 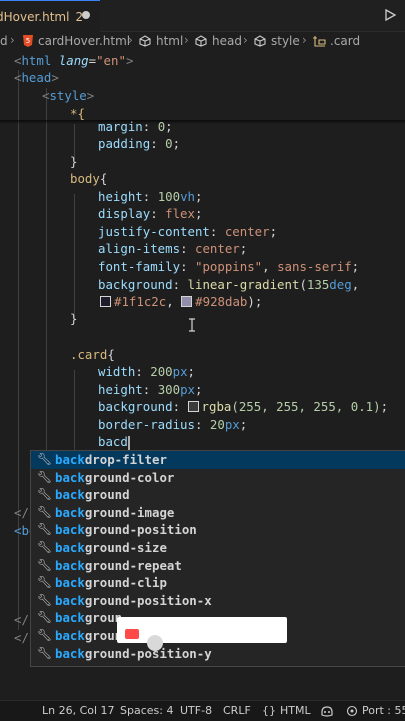 I want to click on tab-label: dHover.html, so click(x=35, y=16).